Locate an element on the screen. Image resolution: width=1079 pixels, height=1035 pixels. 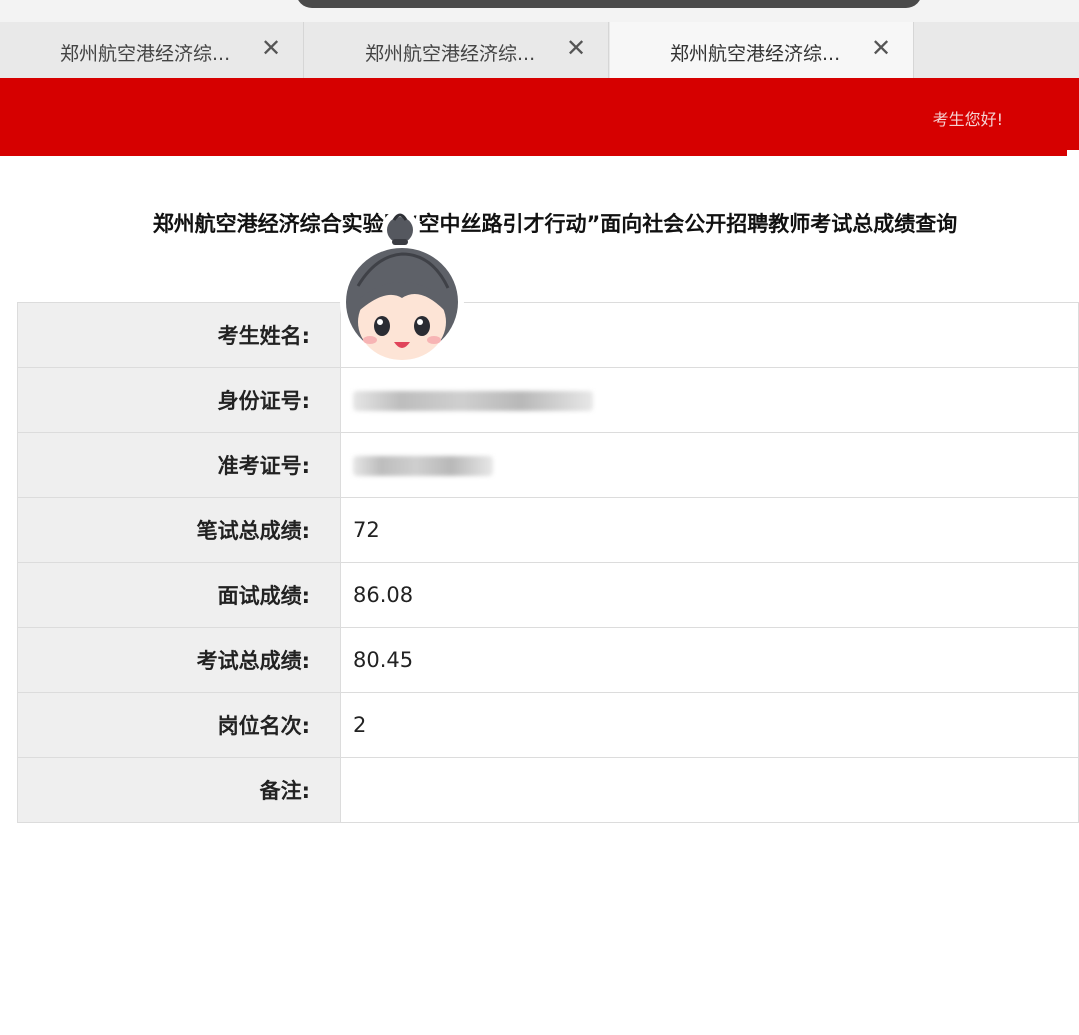
row-label: 身份证号: is located at coordinates (179, 400).